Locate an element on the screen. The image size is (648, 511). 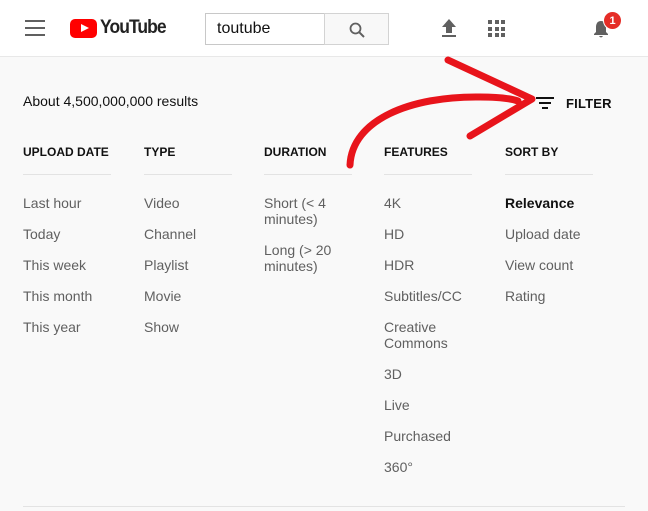
logo-text: YouTube is located at coordinates (133, 27).